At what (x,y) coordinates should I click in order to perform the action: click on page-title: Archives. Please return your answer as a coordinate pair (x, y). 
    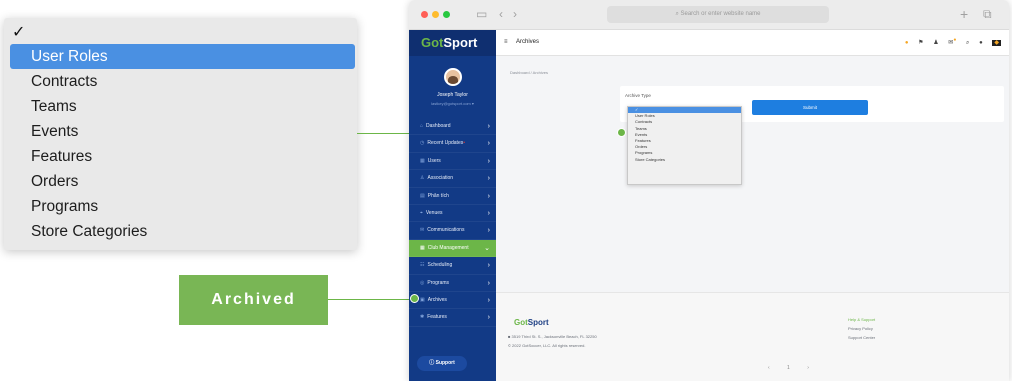
    Looking at the image, I should click on (528, 42).